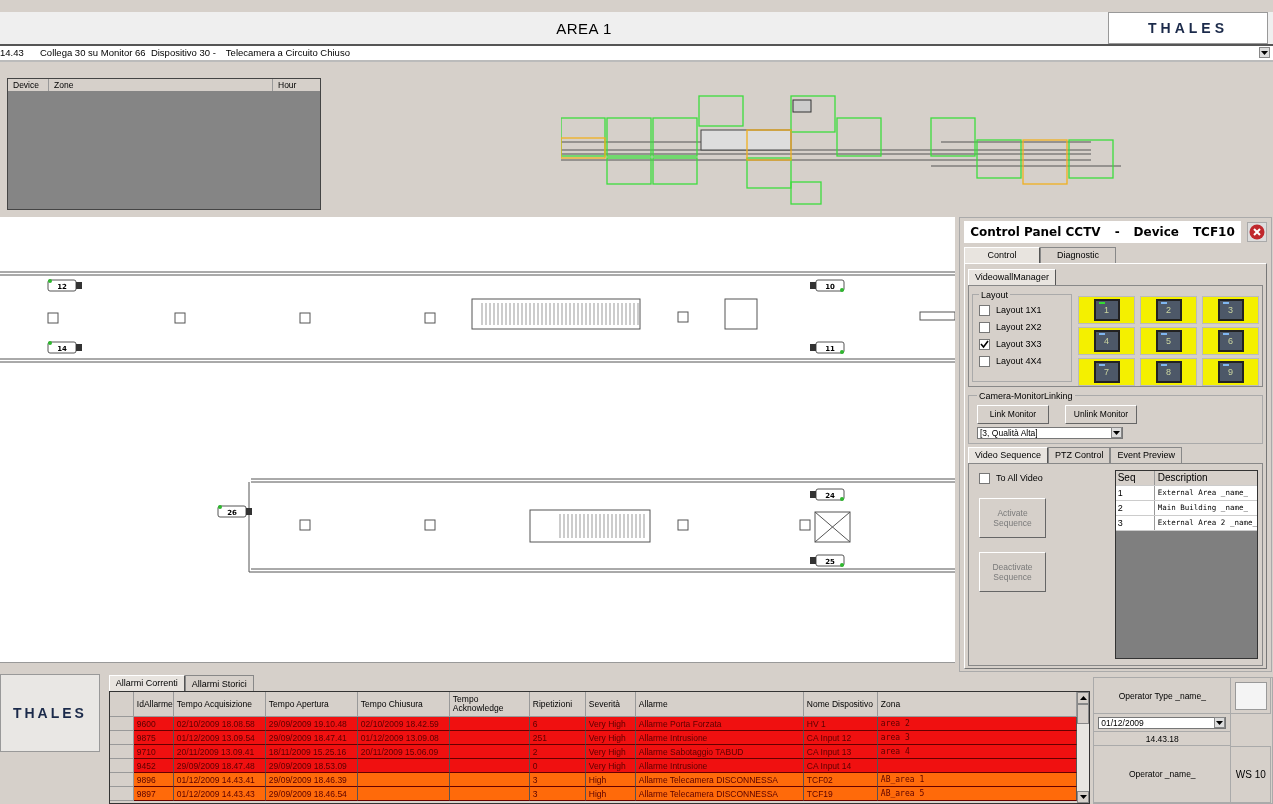  I want to click on monitor-tile: 2, so click(1168, 309).